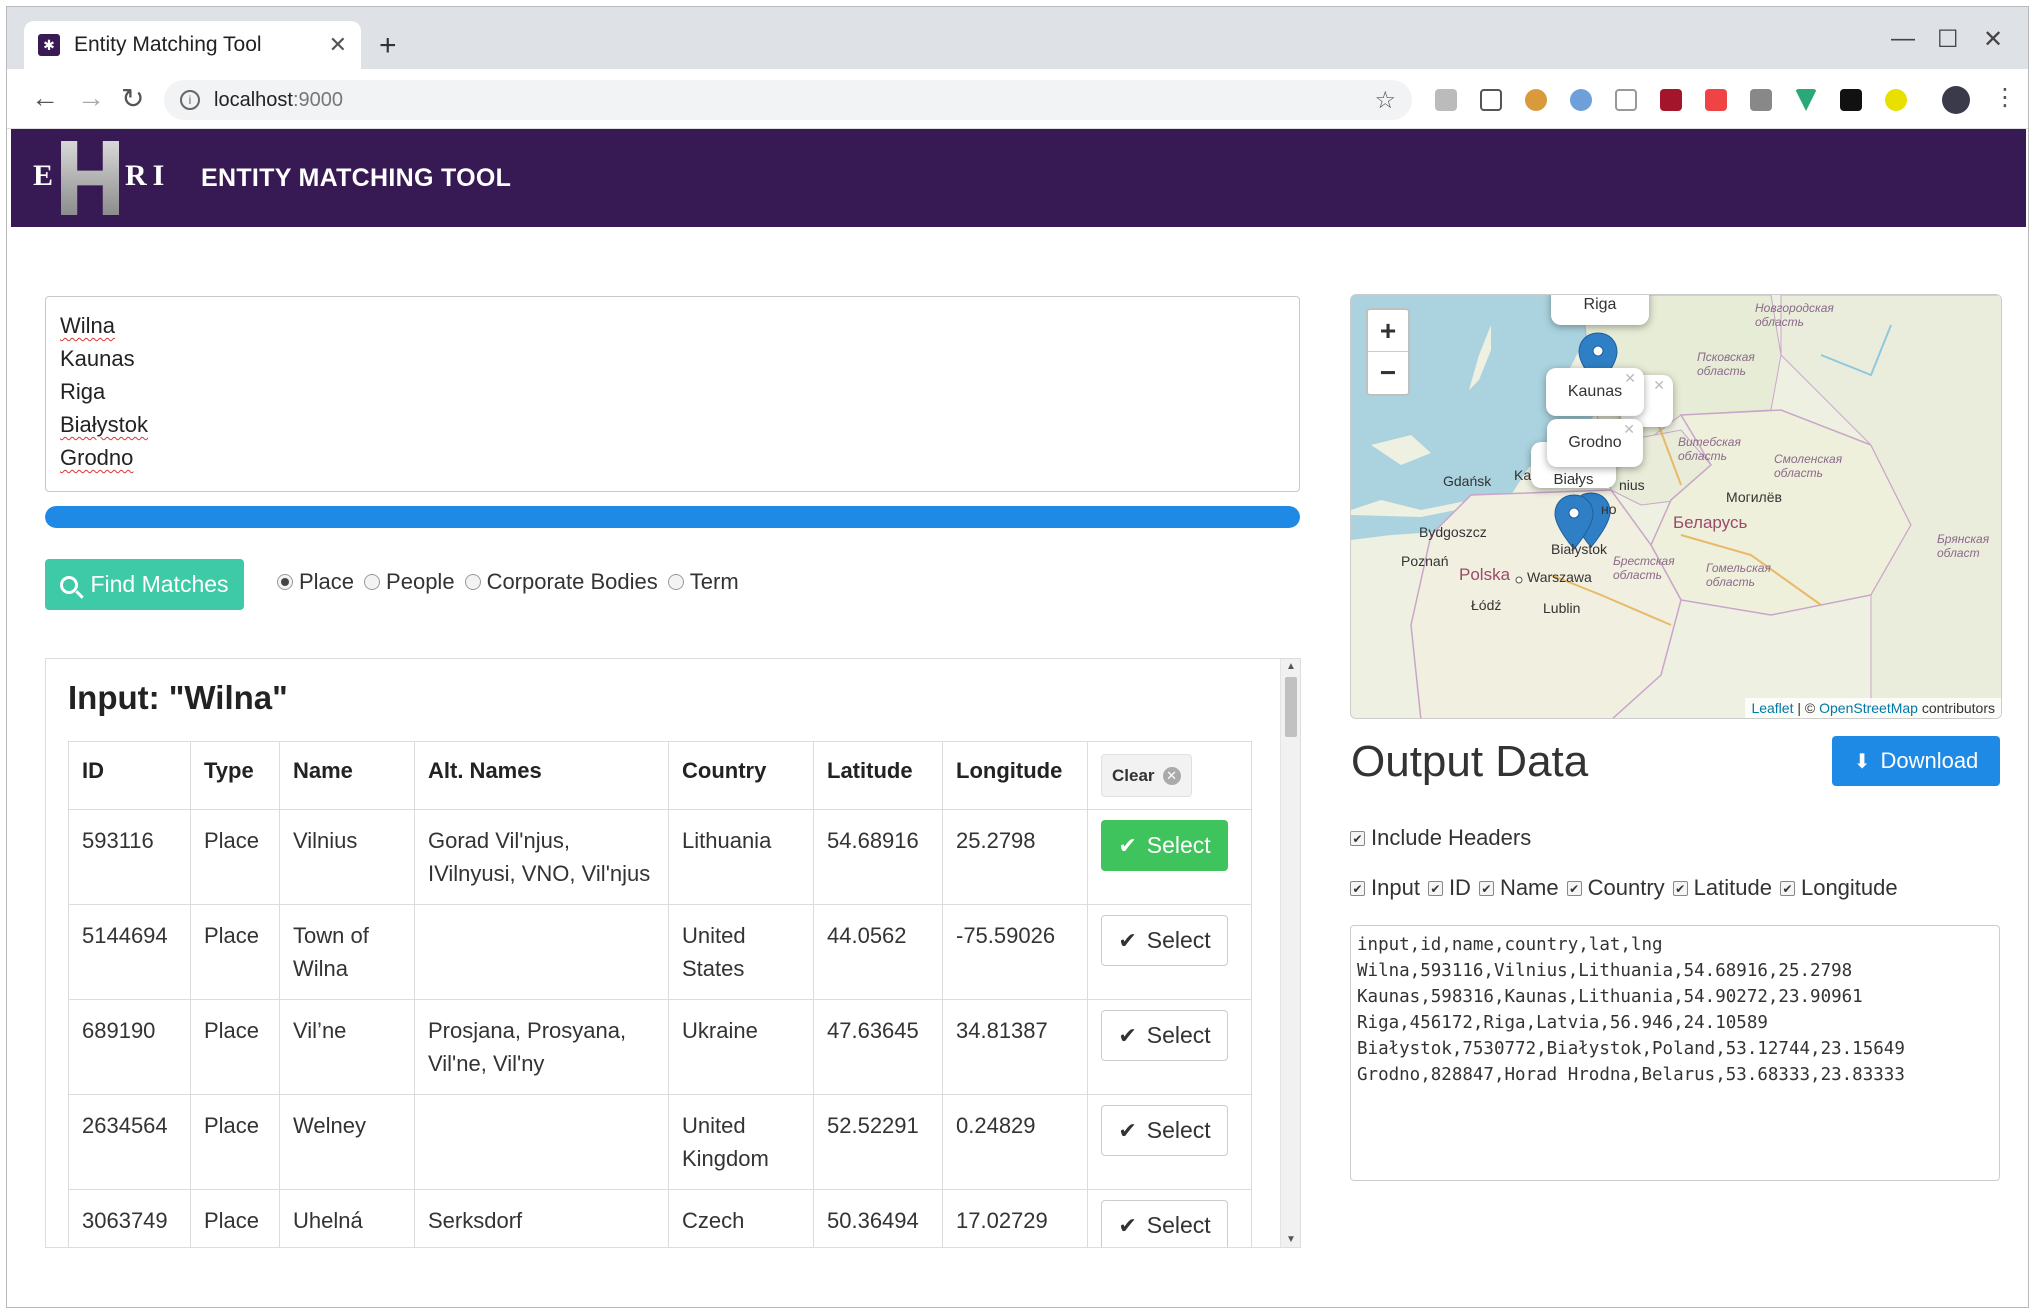  I want to click on extension-pocket-icon, so click(1491, 100).